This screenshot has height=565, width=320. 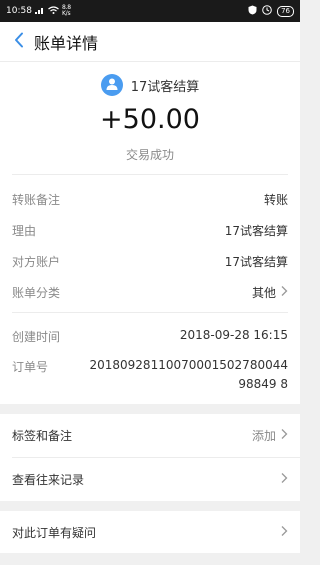 I want to click on status-time: 10:58, so click(x=19, y=11).